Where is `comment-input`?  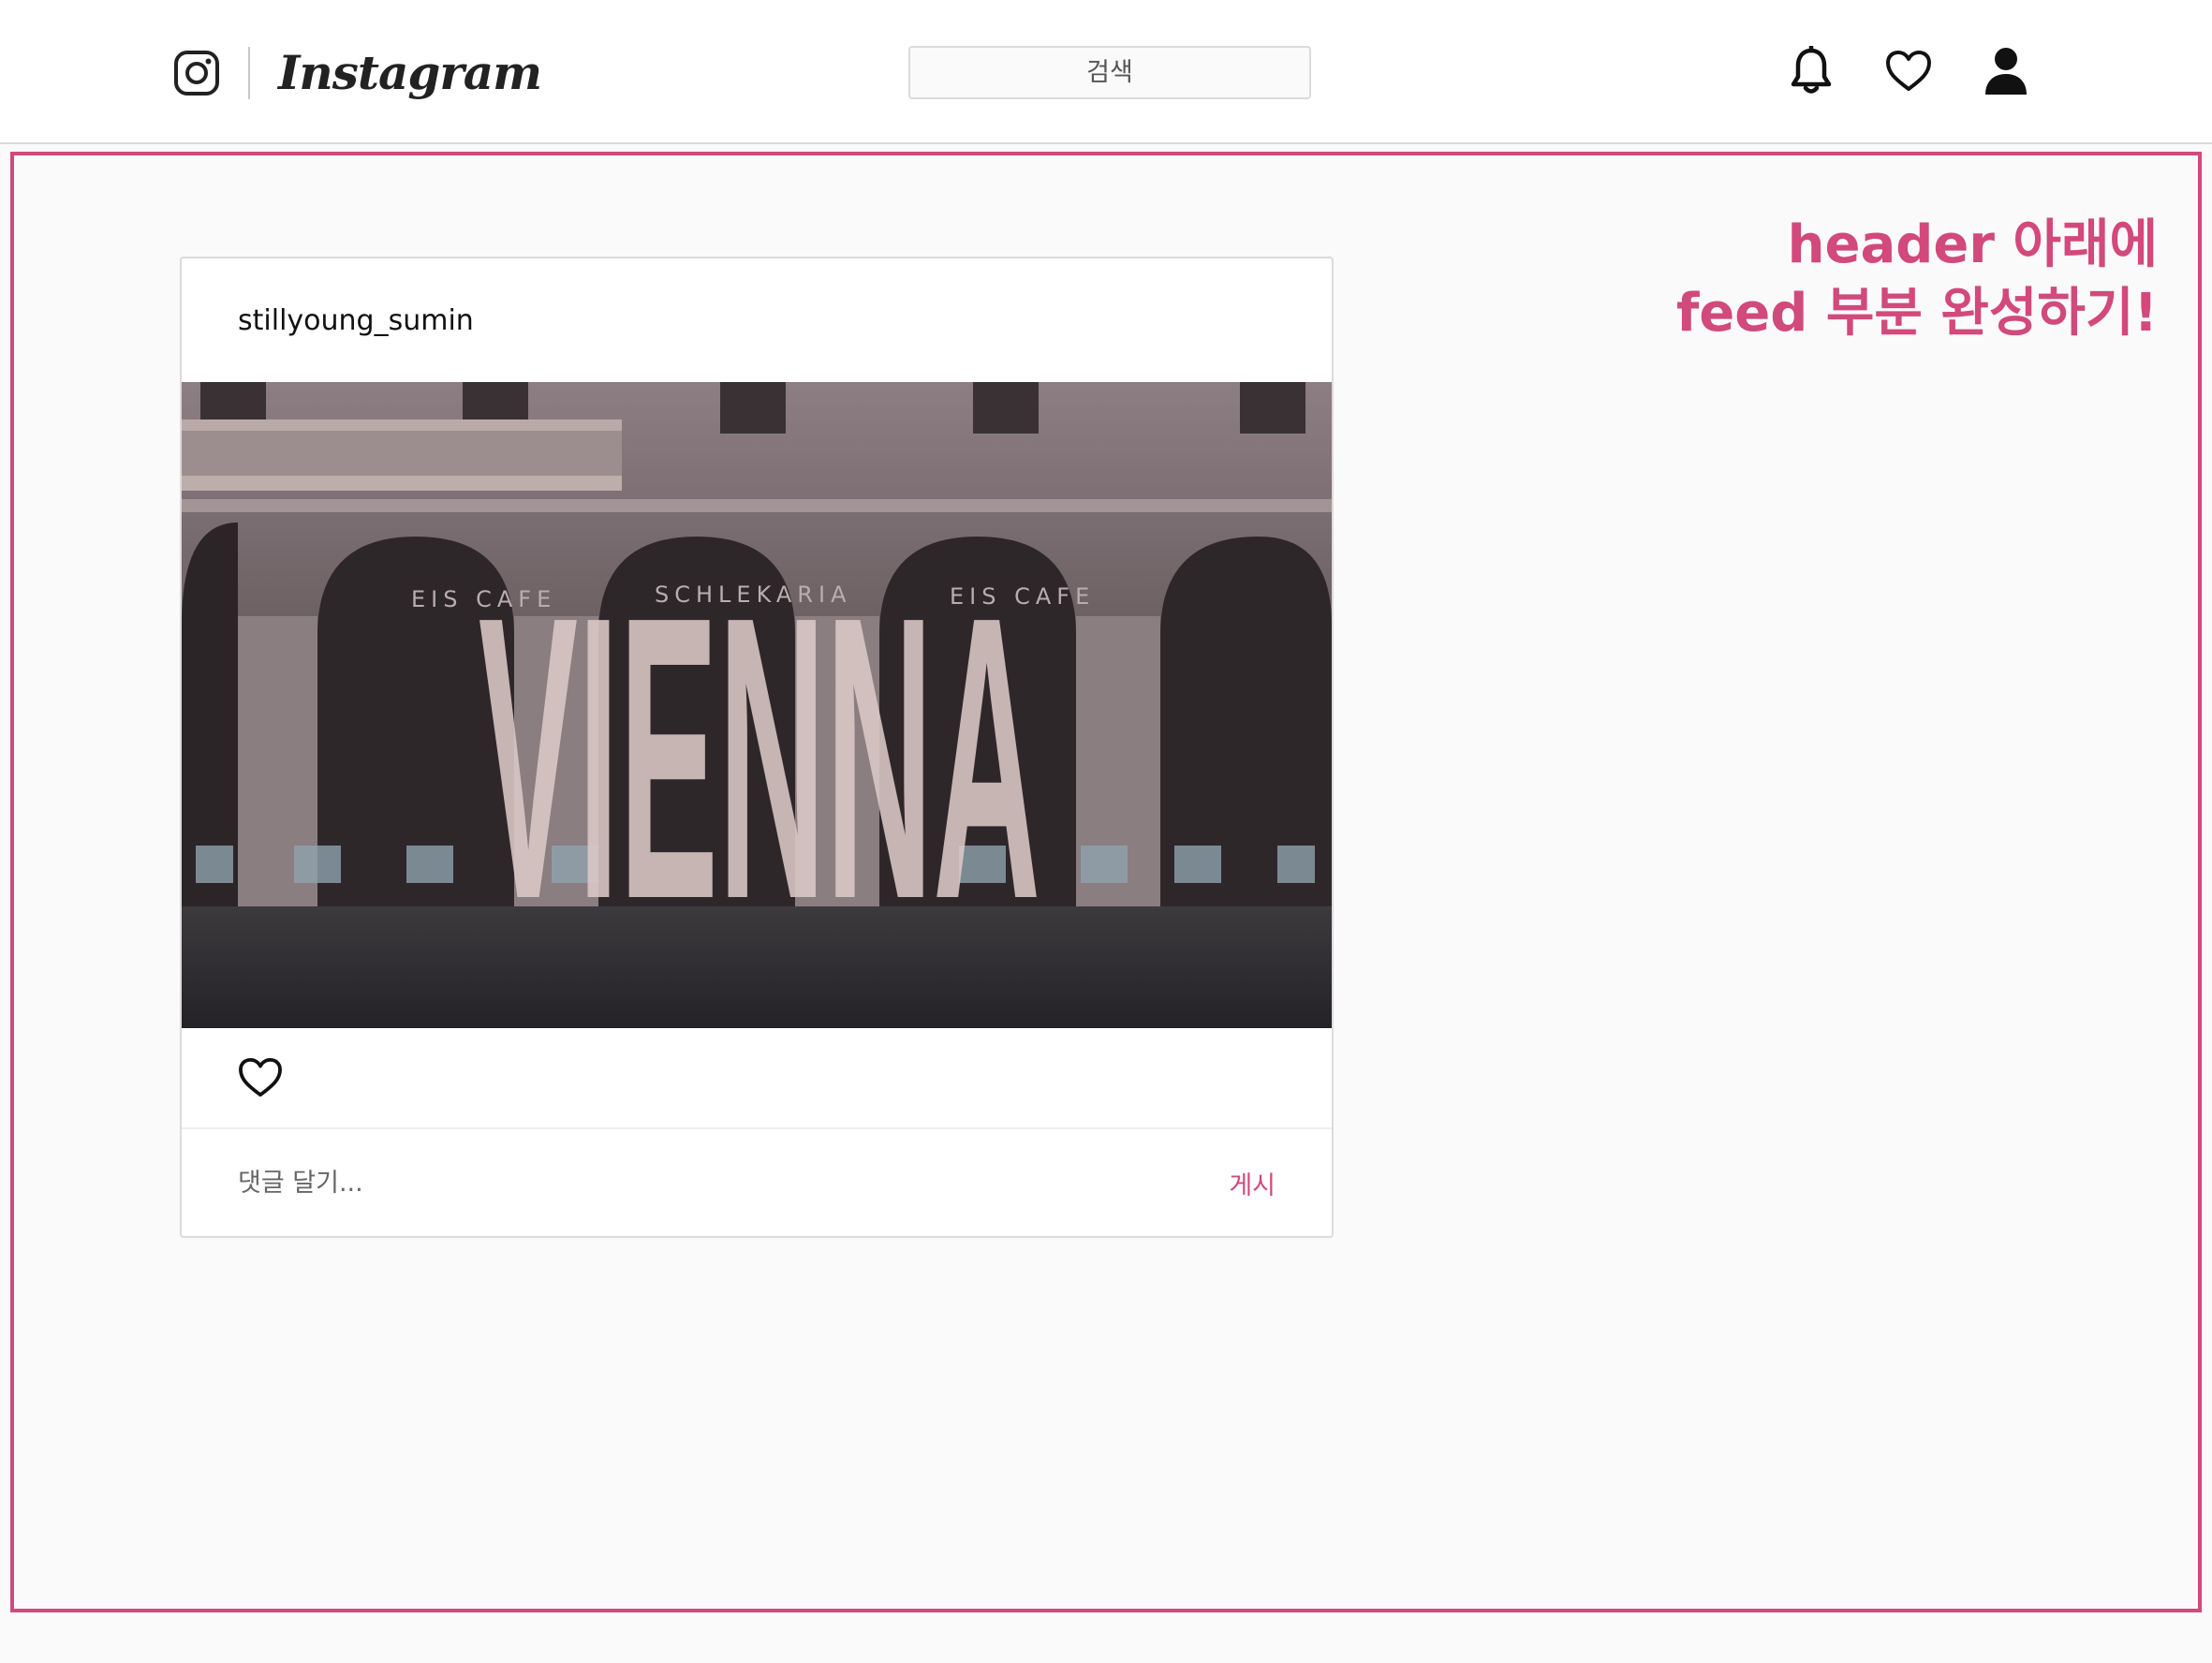
comment-input is located at coordinates (734, 1183).